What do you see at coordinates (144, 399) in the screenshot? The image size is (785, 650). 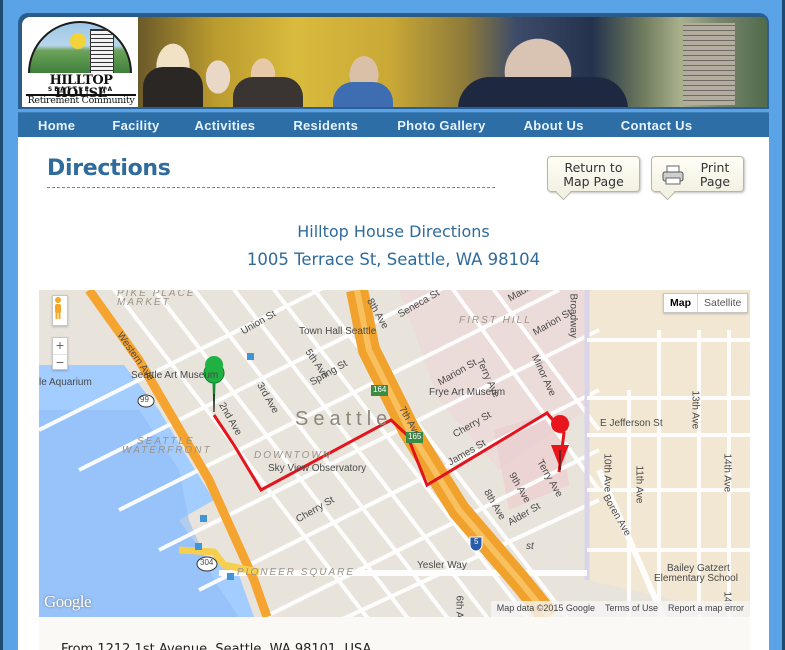 I see `map-label-hwy-99: 99` at bounding box center [144, 399].